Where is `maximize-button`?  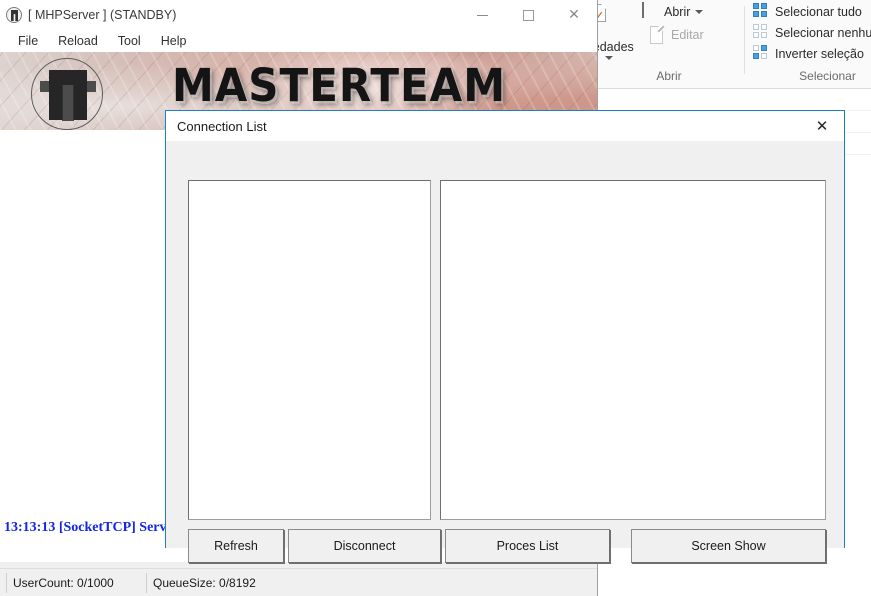
maximize-button is located at coordinates (528, 15).